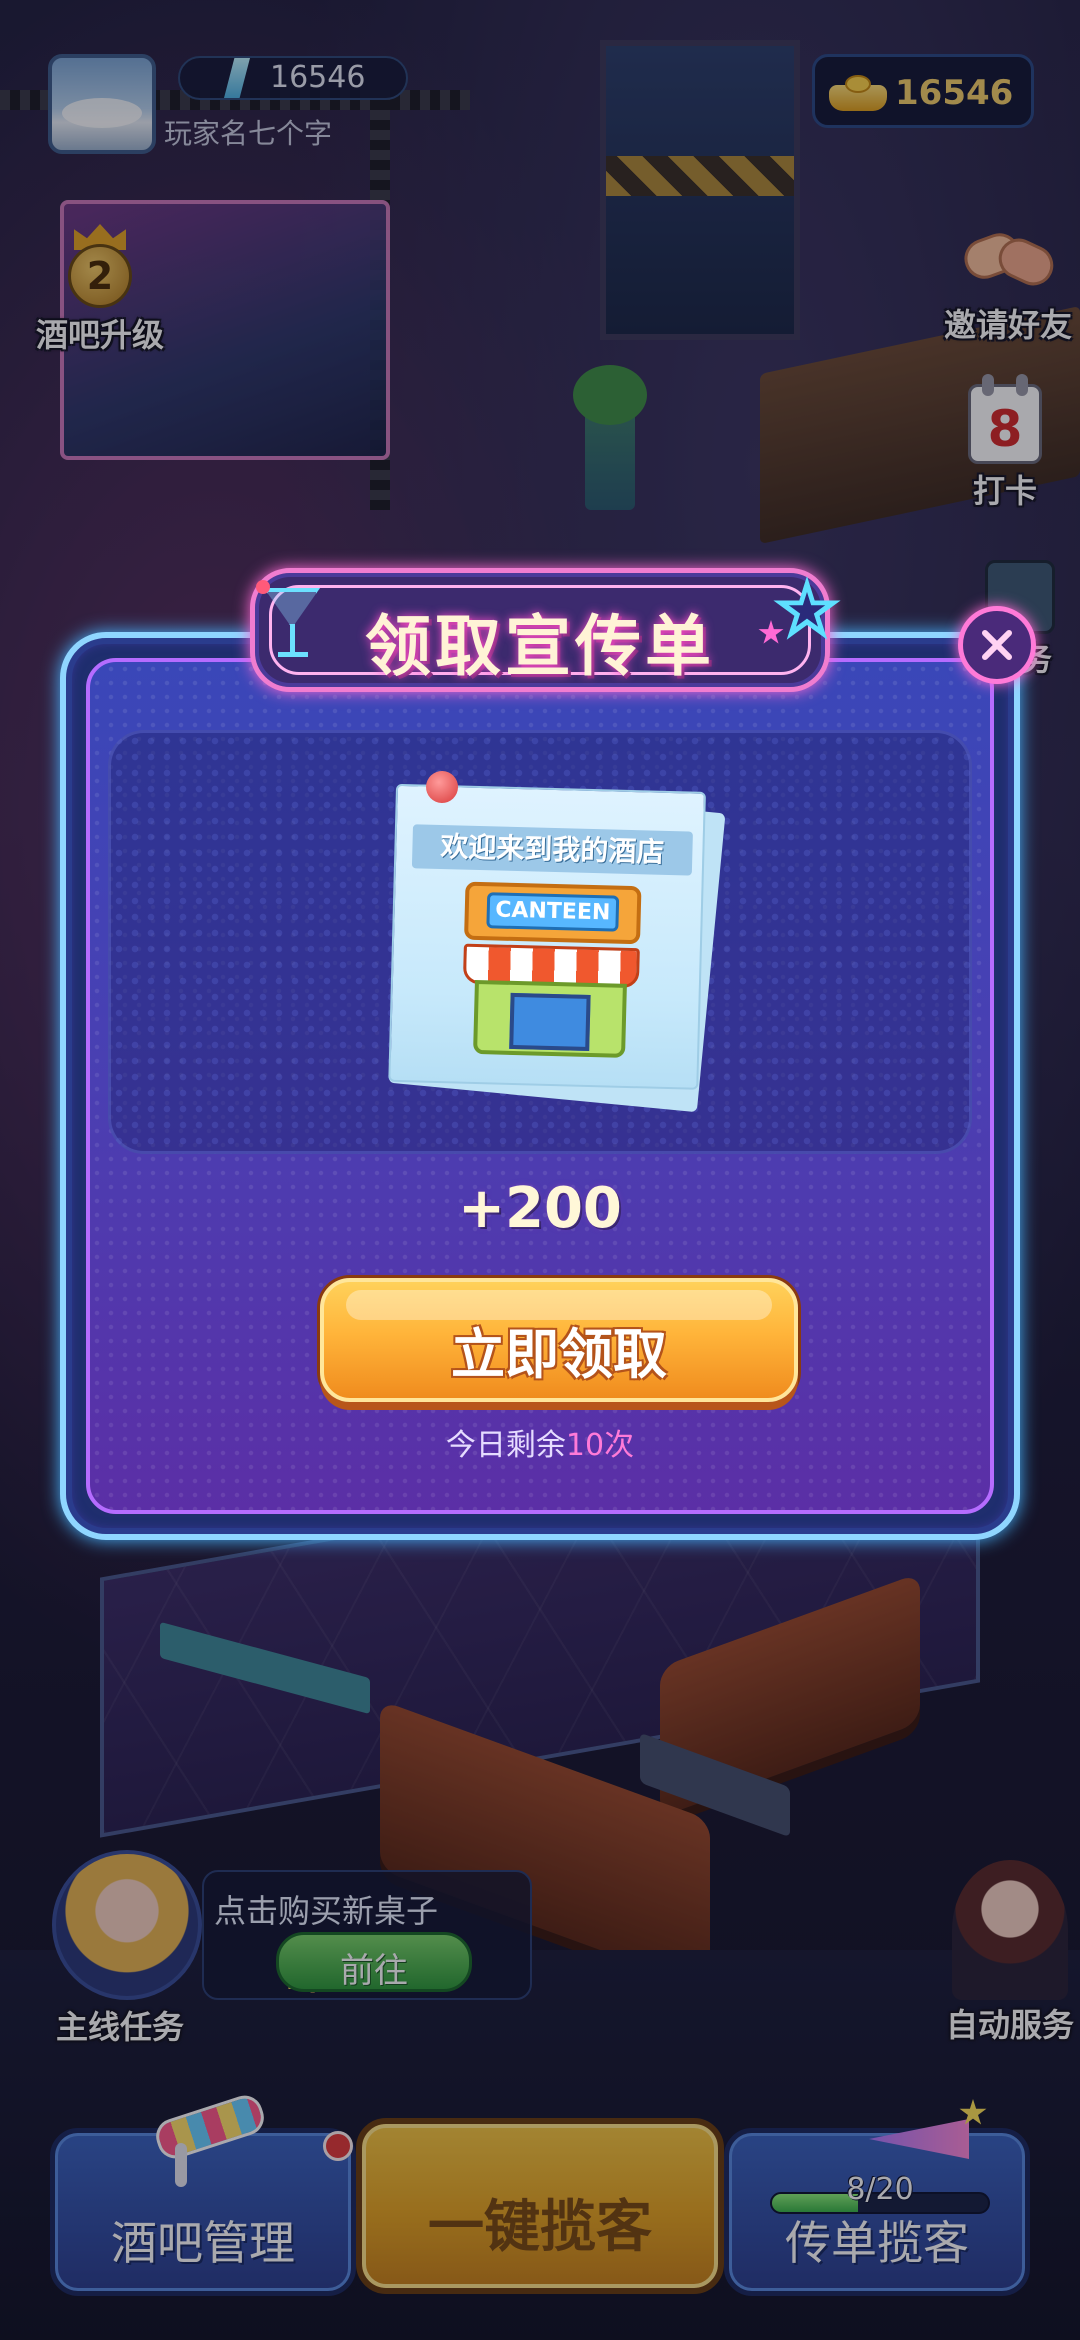 Image resolution: width=1080 pixels, height=2340 pixels. Describe the element at coordinates (800, 611) in the screenshot. I see `star-icon` at that location.